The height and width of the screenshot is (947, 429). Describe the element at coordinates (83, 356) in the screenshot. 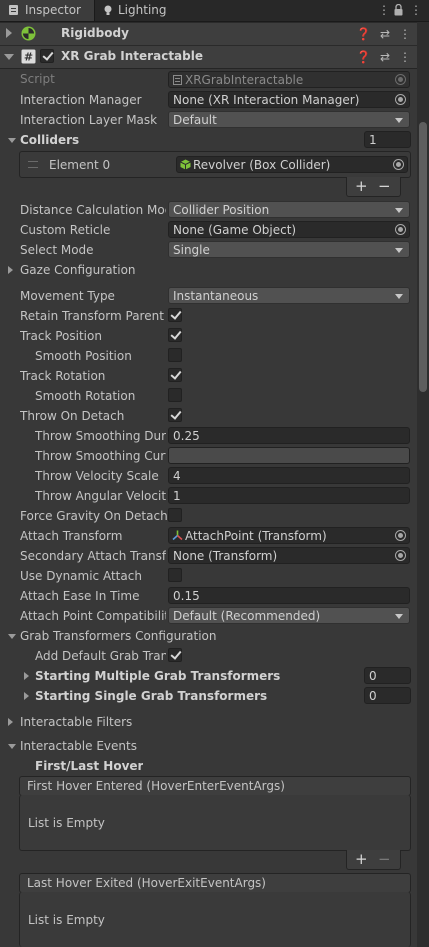

I see `smooth-position-label: Smooth Position` at that location.